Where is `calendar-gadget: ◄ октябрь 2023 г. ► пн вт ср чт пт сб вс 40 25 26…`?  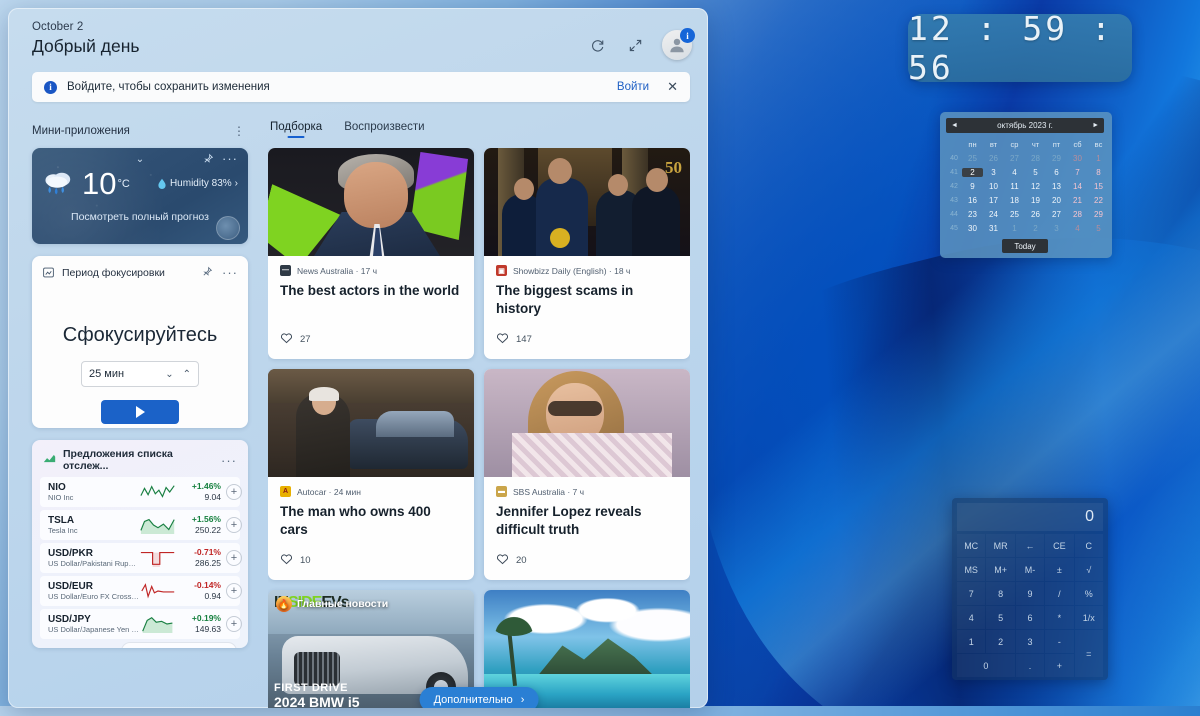
calendar-gadget: ◄ октябрь 2023 г. ► пн вт ср чт пт сб вс 40 25 26… is located at coordinates (1026, 185).